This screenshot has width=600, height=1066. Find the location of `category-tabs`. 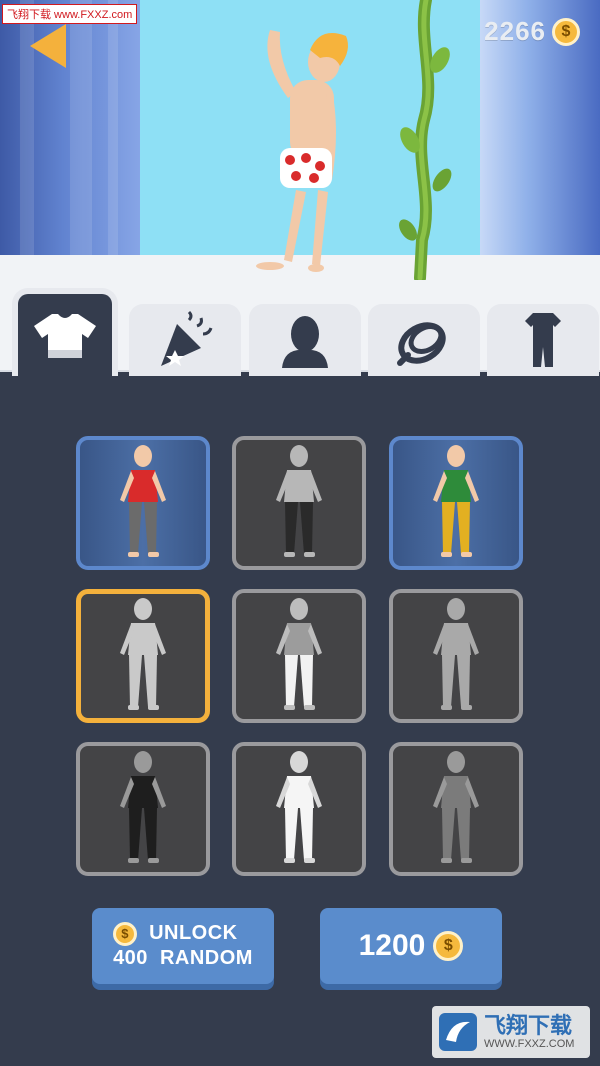

category-tabs is located at coordinates (300, 330).